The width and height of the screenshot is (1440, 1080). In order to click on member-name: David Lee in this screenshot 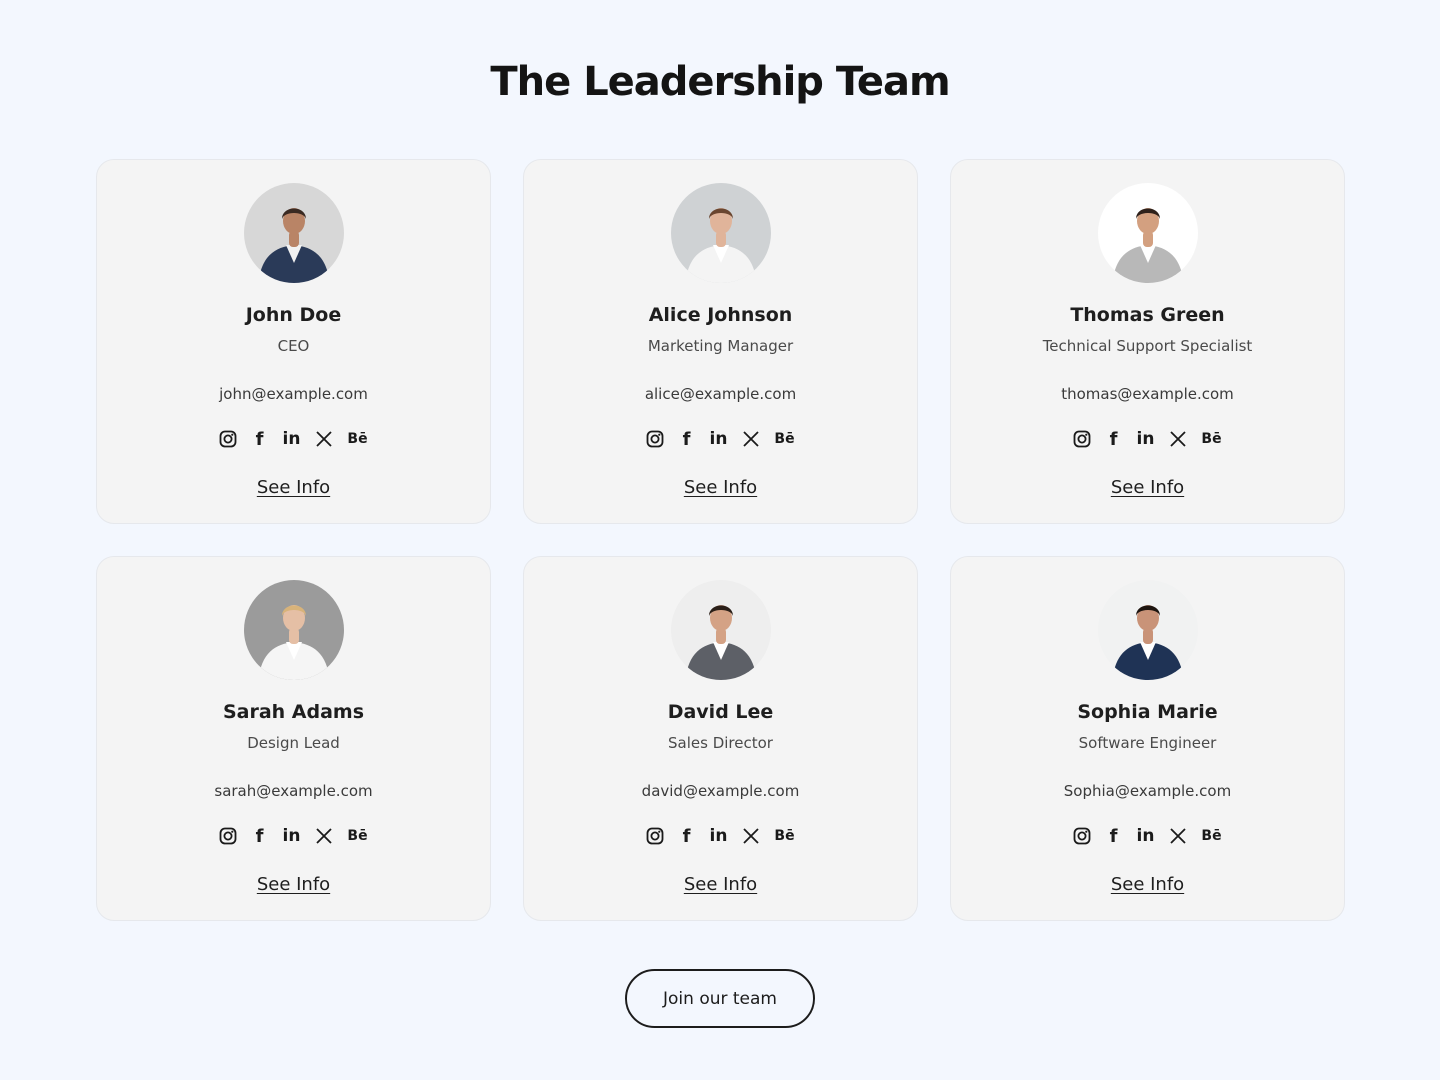, I will do `click(720, 712)`.